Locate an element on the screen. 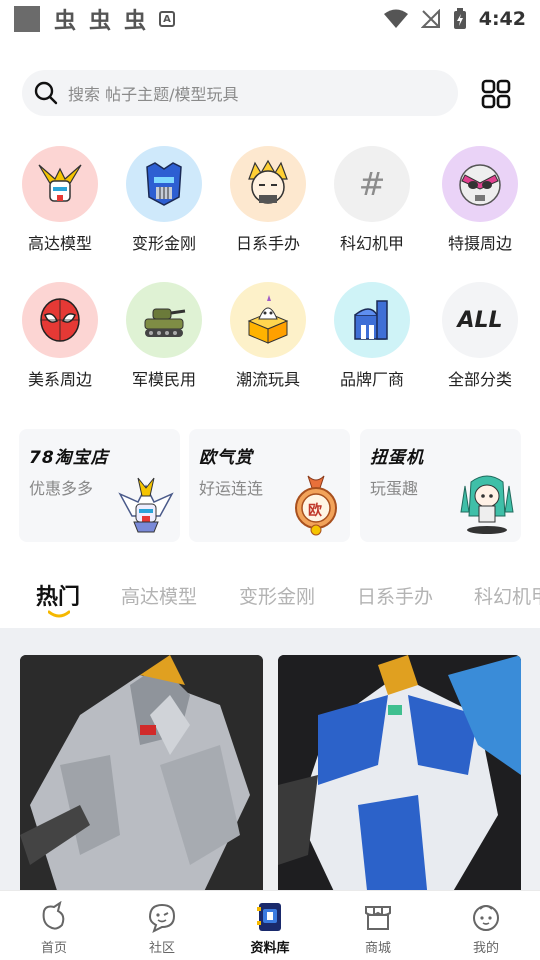 The width and height of the screenshot is (540, 960). hash-glyph: # is located at coordinates (372, 184).